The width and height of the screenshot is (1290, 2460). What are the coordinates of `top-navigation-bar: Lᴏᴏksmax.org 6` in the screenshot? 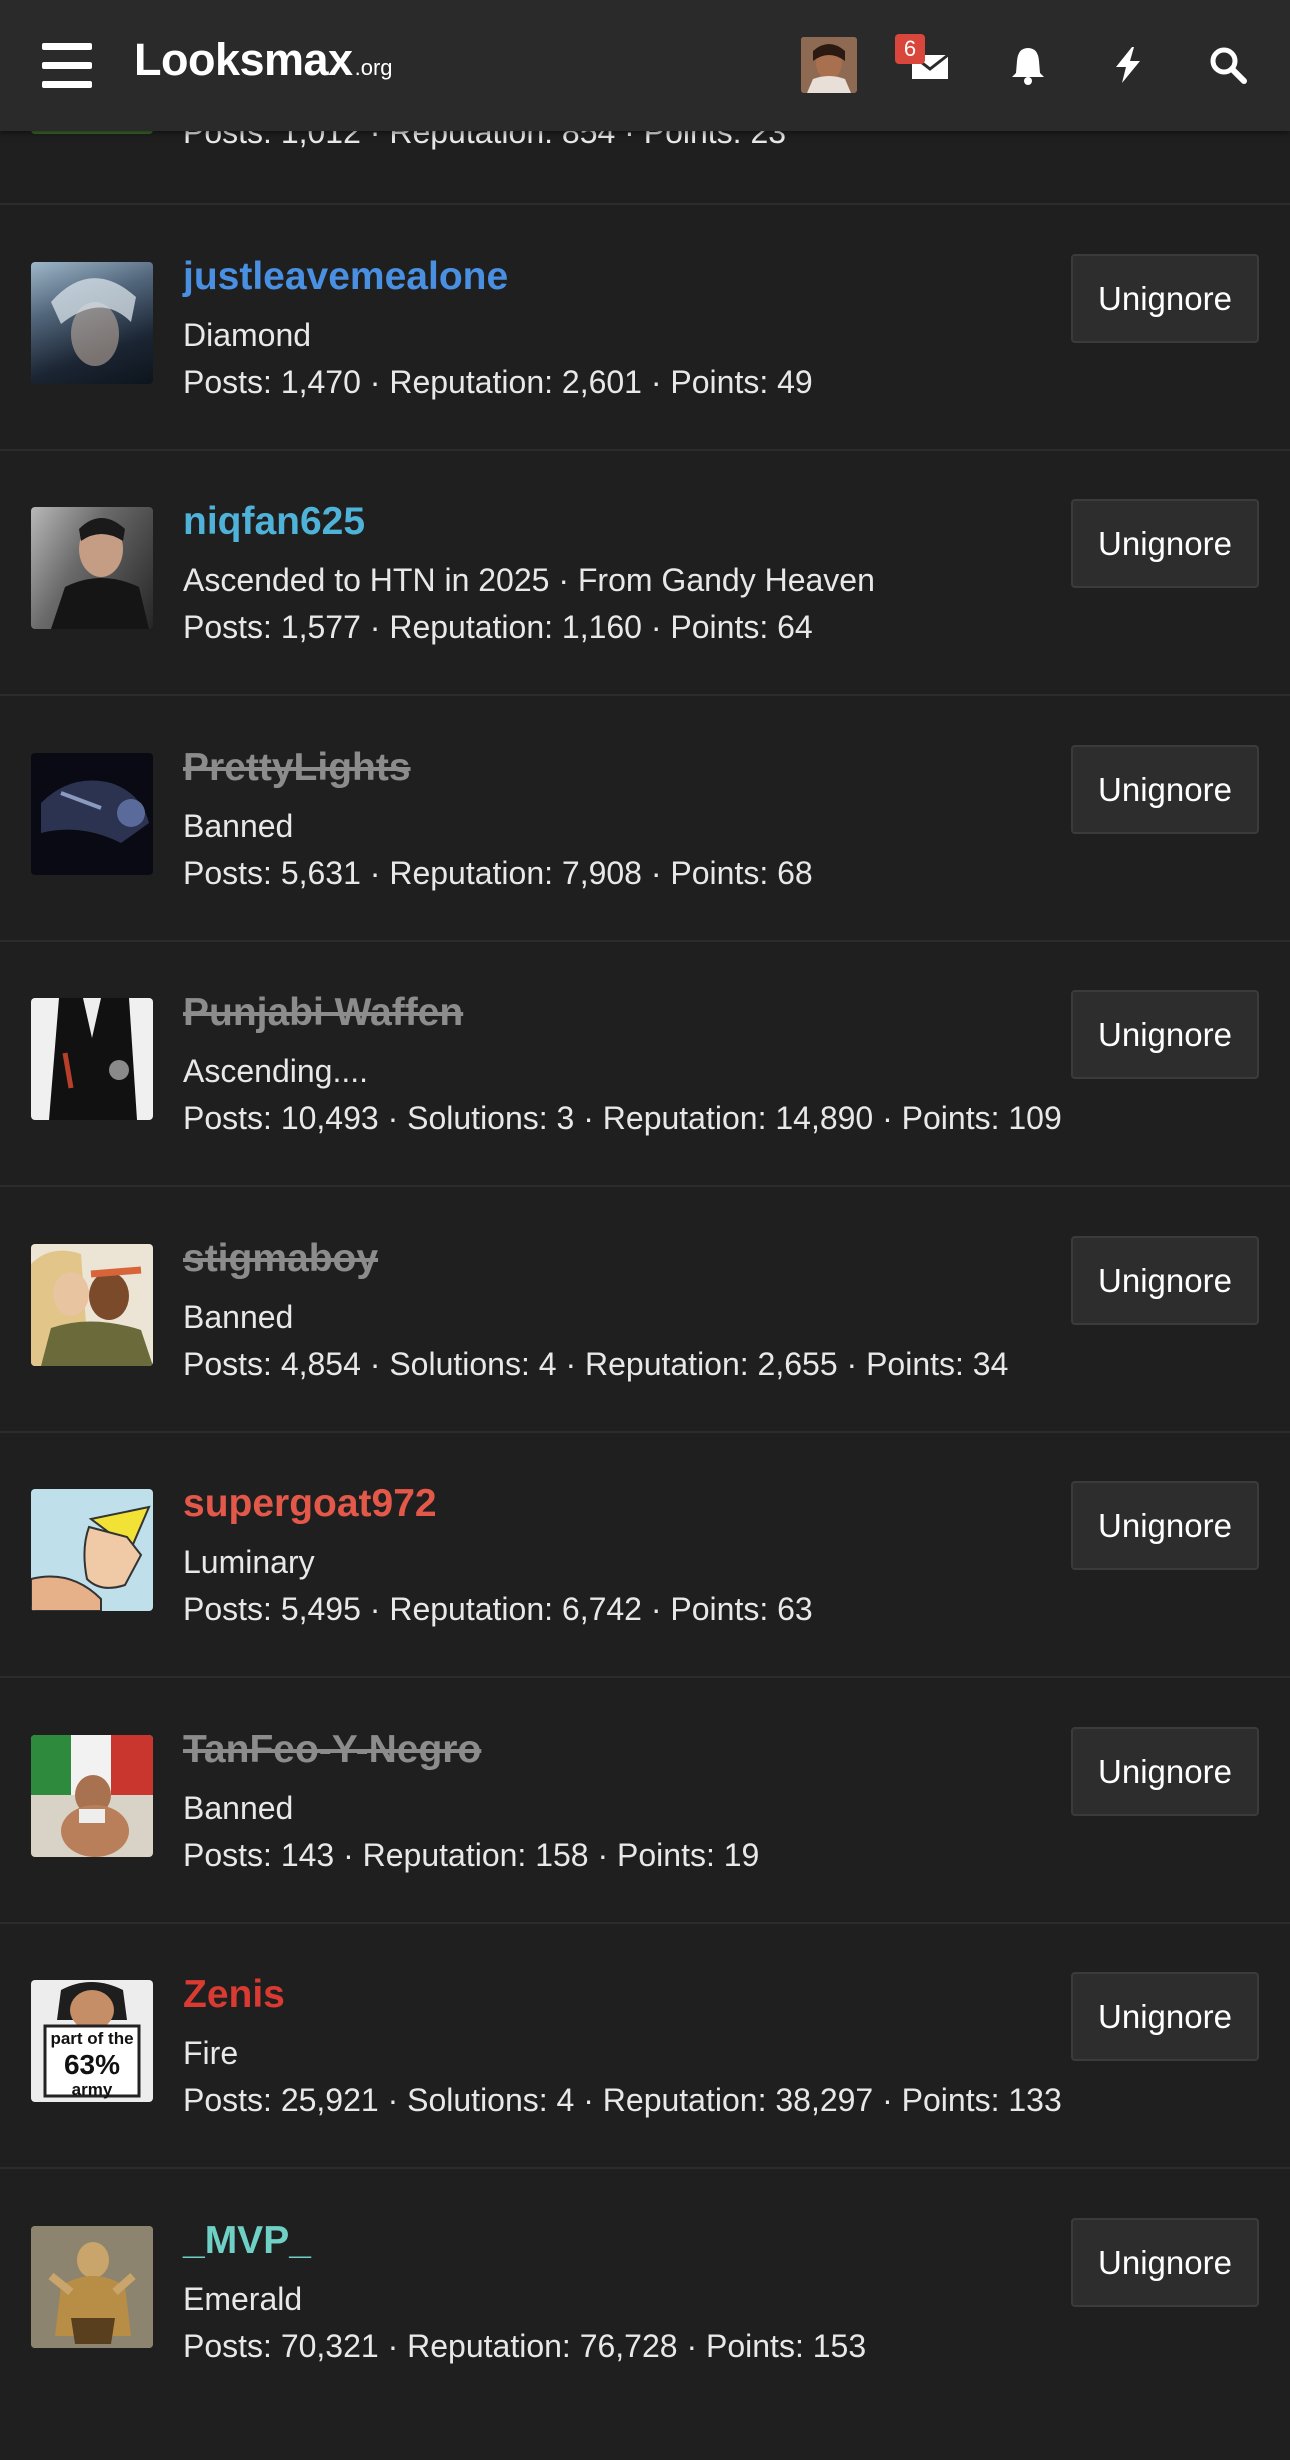 It's located at (645, 65).